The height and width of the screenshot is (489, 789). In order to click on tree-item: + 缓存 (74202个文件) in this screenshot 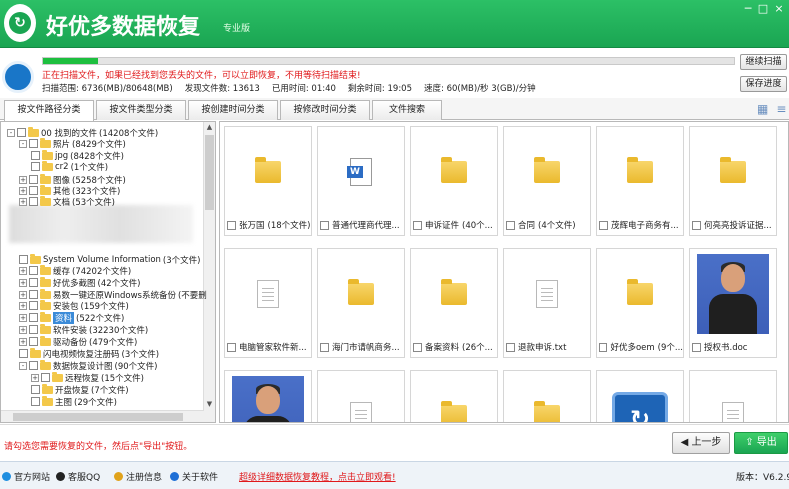, I will do `click(75, 270)`.